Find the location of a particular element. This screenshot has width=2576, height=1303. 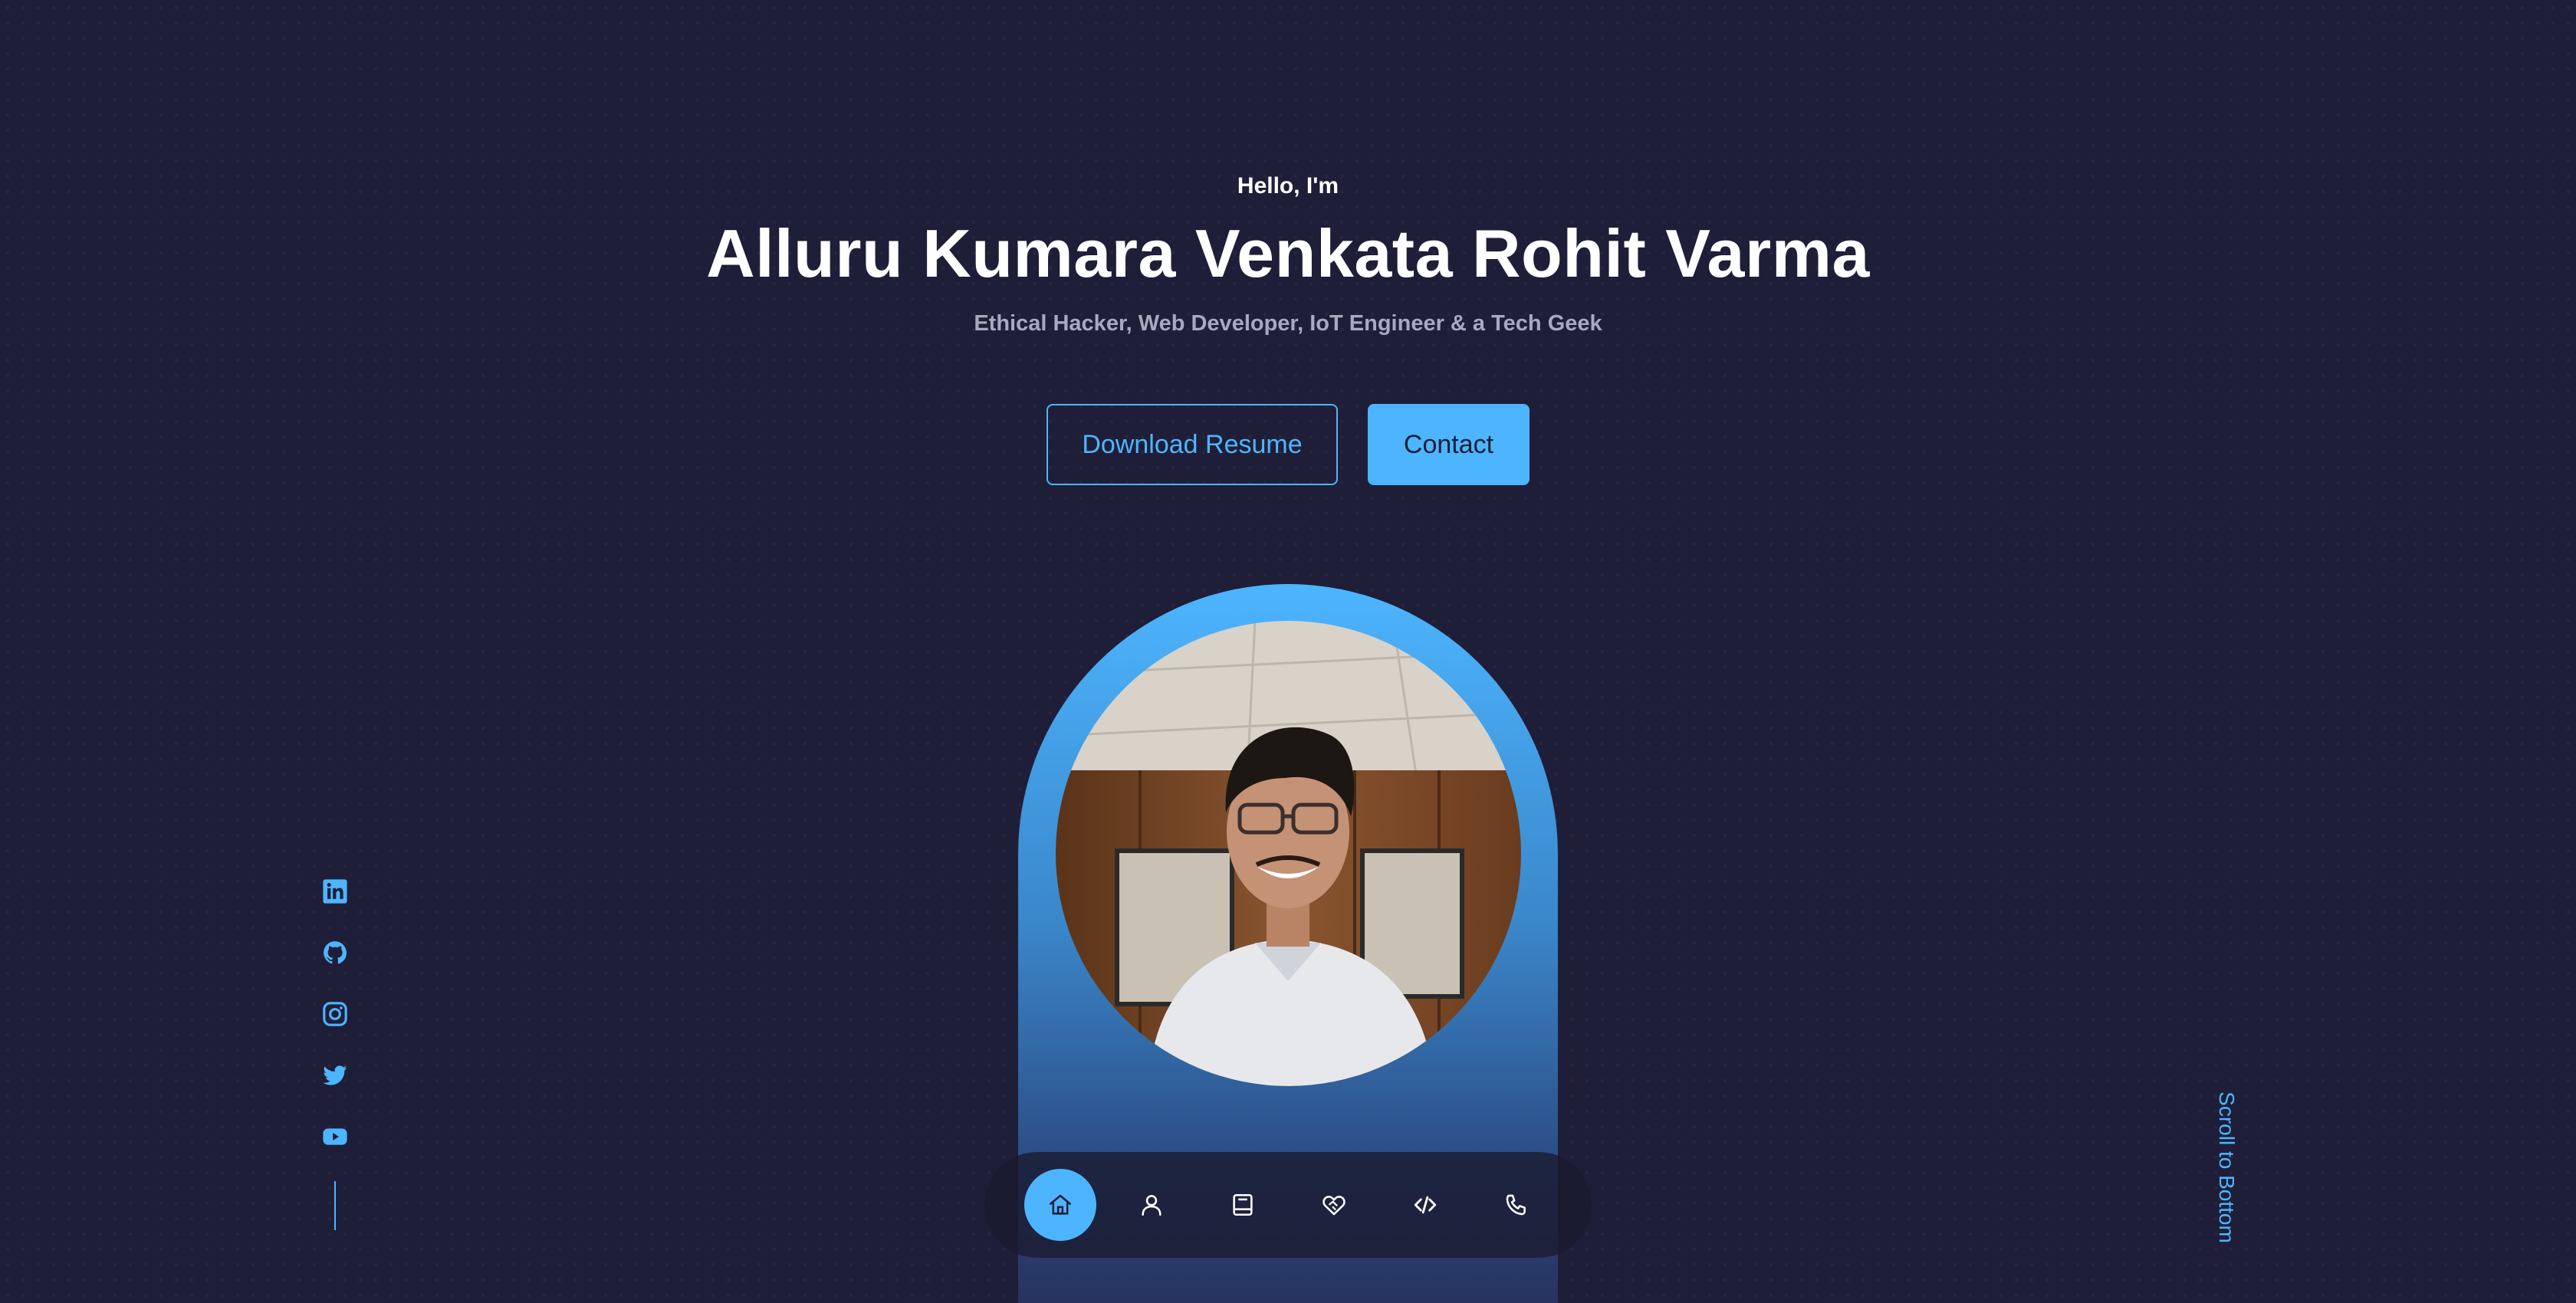

nav-about is located at coordinates (1152, 1205).